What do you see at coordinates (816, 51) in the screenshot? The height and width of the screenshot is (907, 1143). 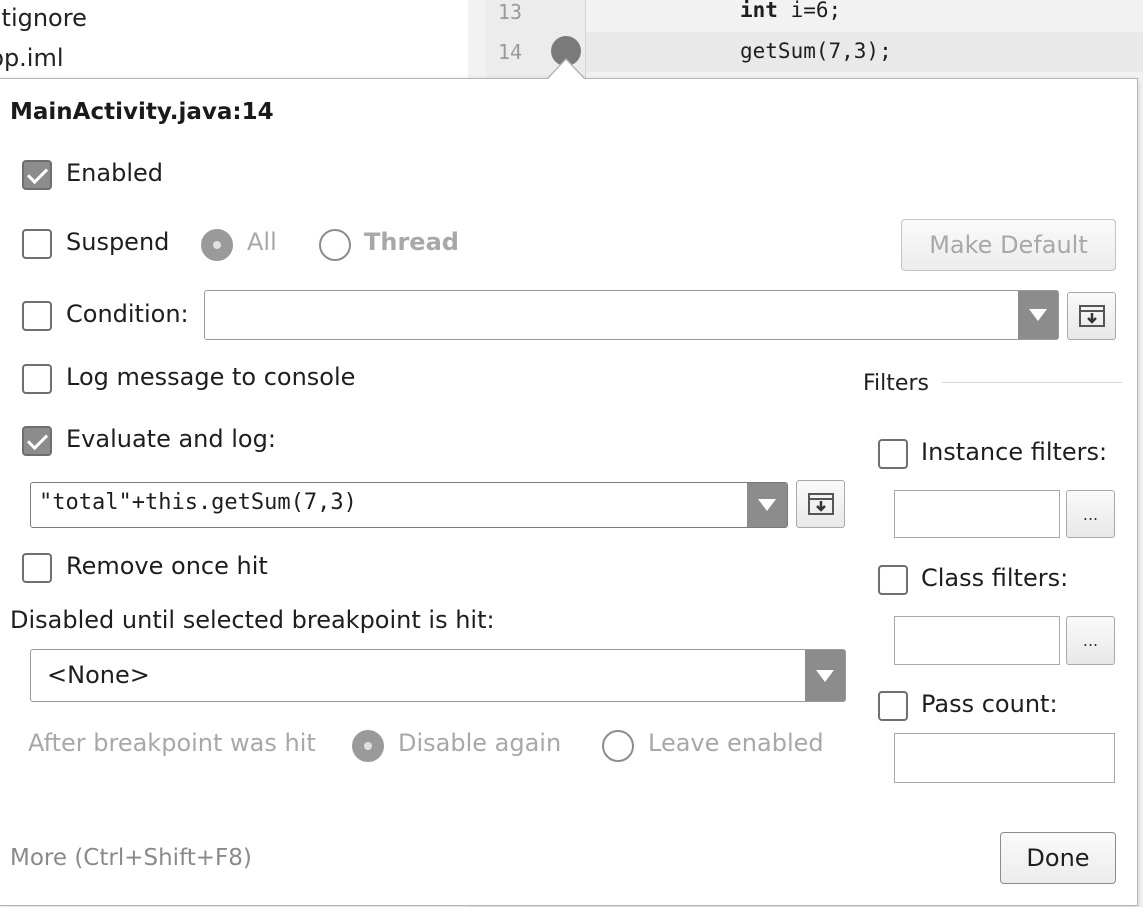 I see `code-line: getSum(7,3);` at bounding box center [816, 51].